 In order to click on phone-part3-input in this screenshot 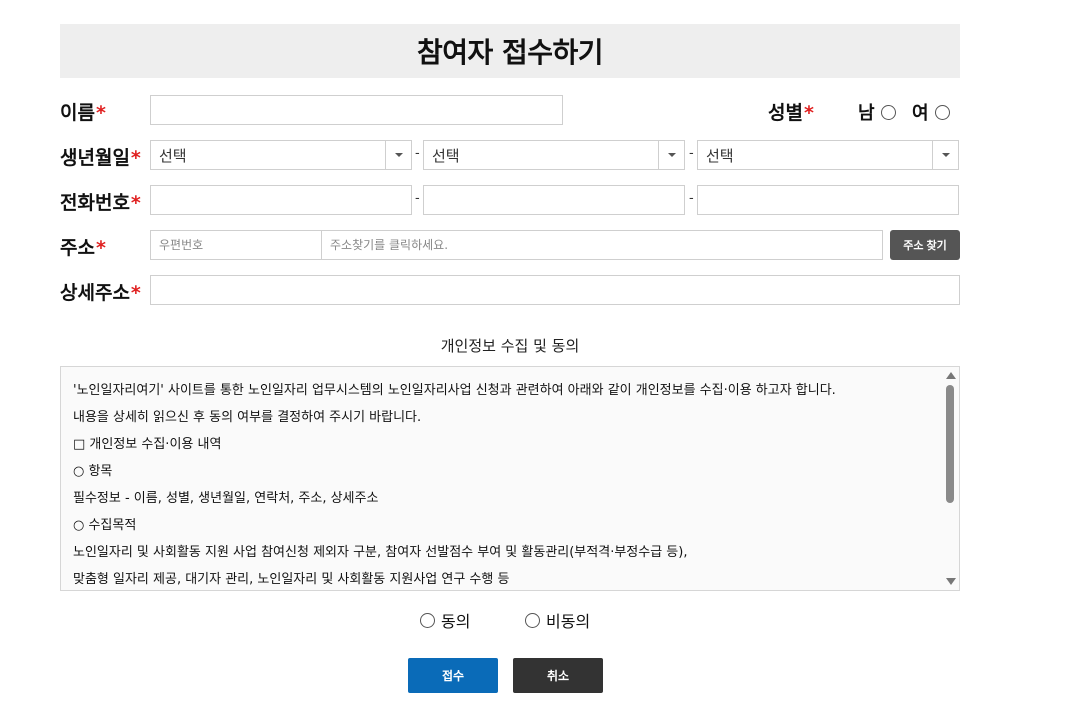, I will do `click(828, 200)`.